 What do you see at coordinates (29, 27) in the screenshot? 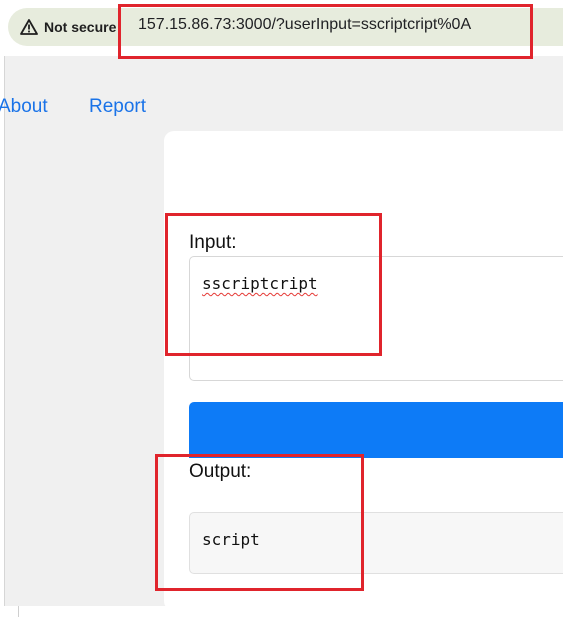
I see `warning-triangle-icon` at bounding box center [29, 27].